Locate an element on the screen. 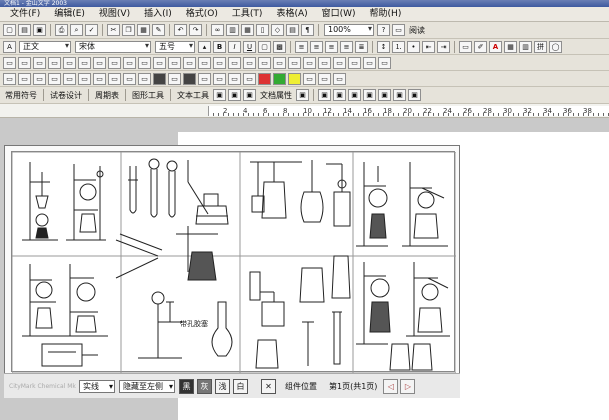 The image size is (609, 420). font-size-select: 五号 is located at coordinates (175, 46).